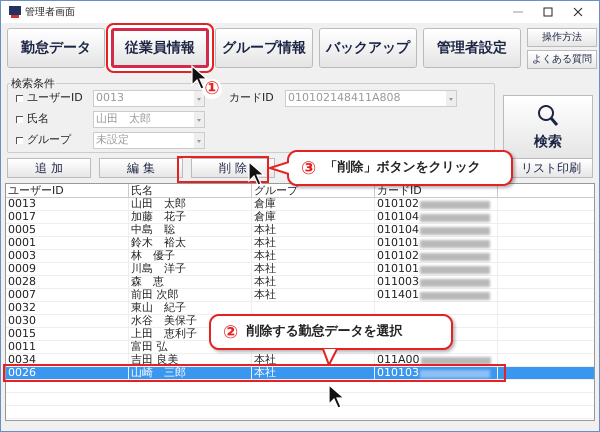 This screenshot has width=600, height=432. What do you see at coordinates (300, 217) in the screenshot?
I see `table-row: 0017 加藤 花子 倉庫 010104` at bounding box center [300, 217].